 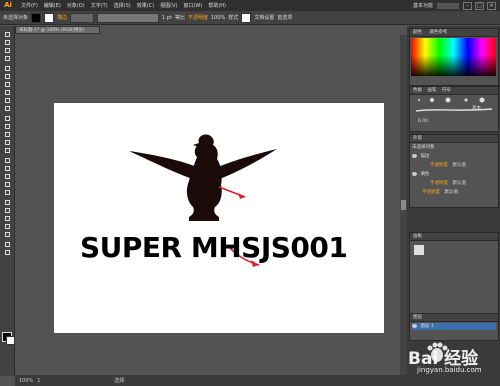 I want to click on pencil-tool-icon, so click(x=7, y=109).